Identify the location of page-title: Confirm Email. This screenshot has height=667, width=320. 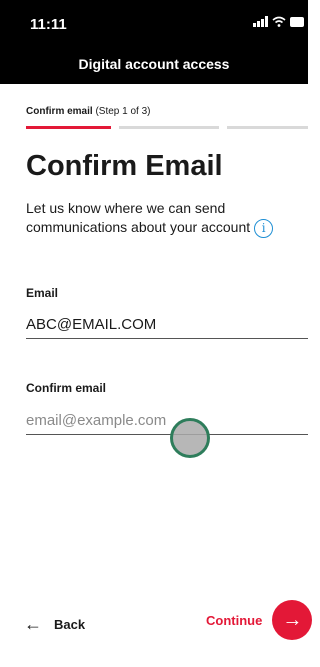
(124, 166).